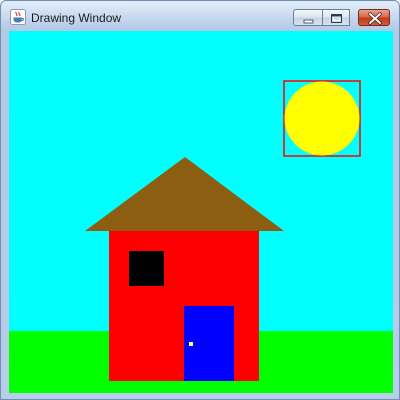 The height and width of the screenshot is (400, 400). I want to click on house-window, so click(146, 268).